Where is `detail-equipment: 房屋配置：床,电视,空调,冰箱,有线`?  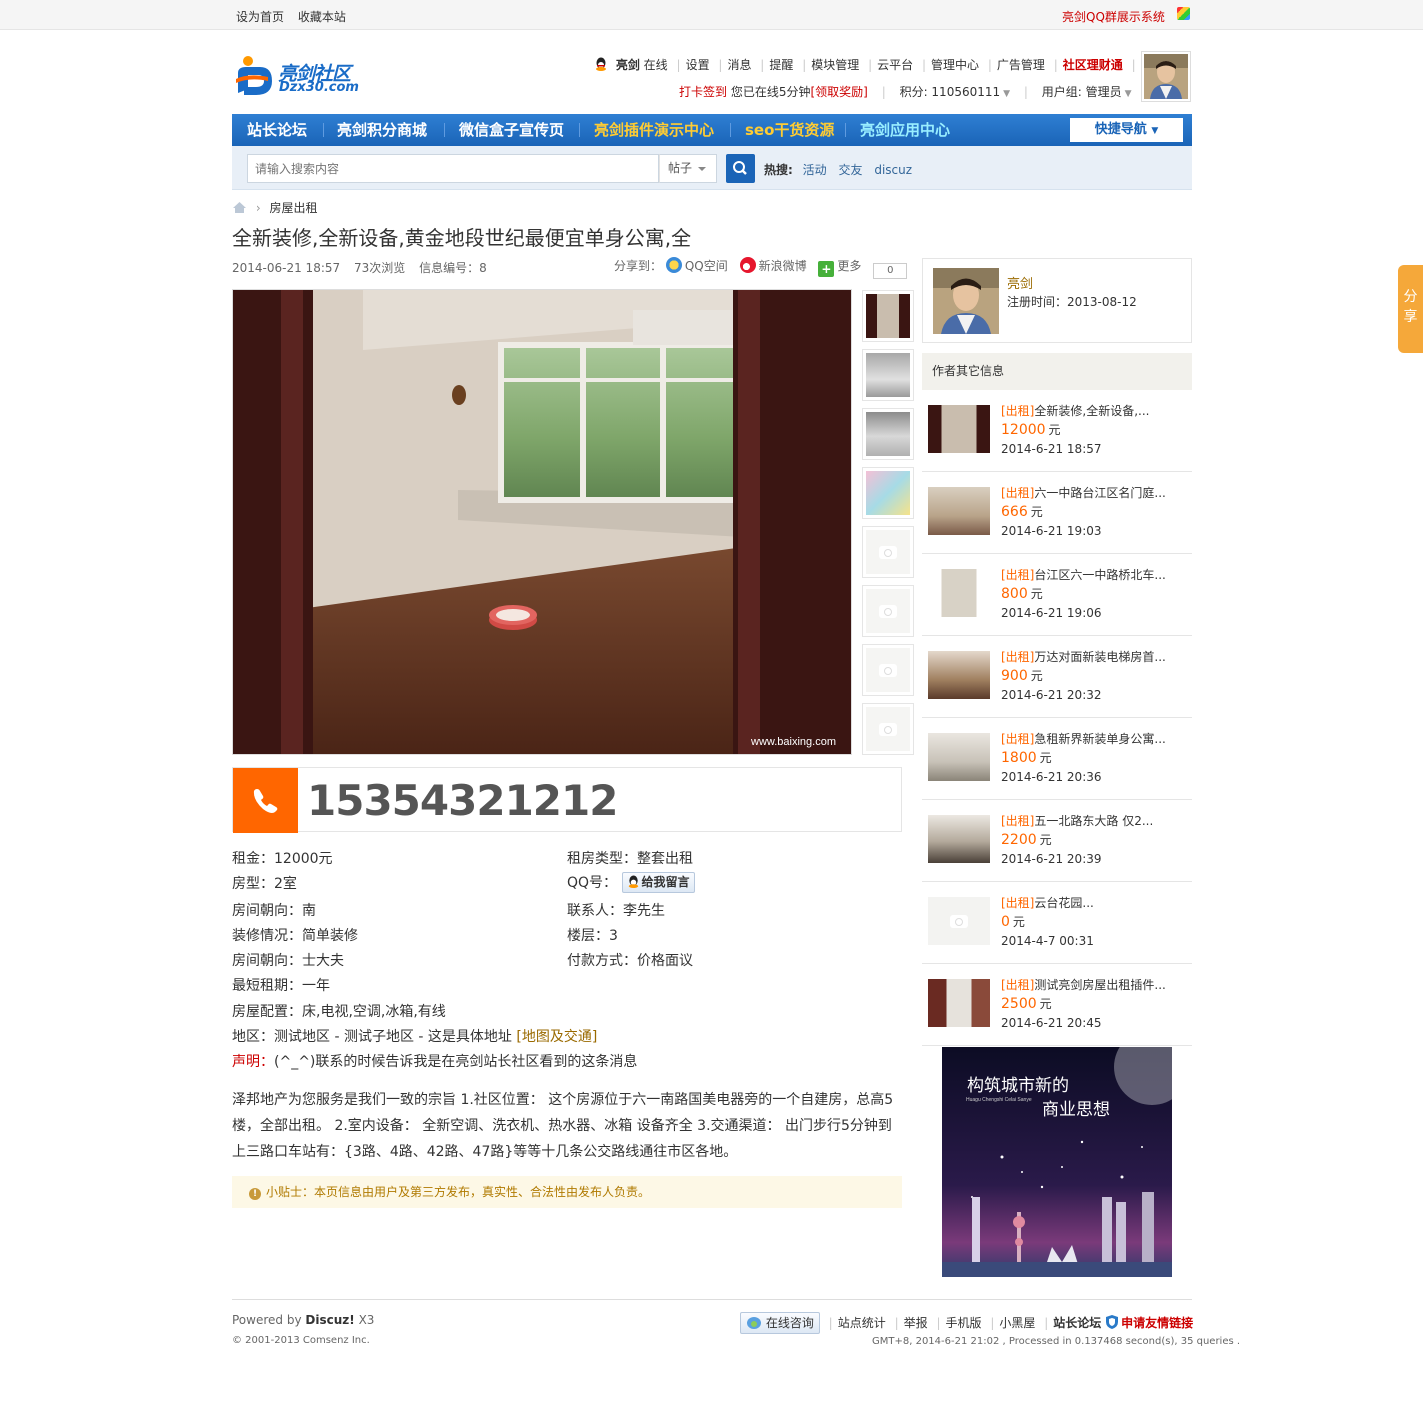
detail-equipment: 房屋配置：床,电视,空调,冰箱,有线 is located at coordinates (339, 1012).